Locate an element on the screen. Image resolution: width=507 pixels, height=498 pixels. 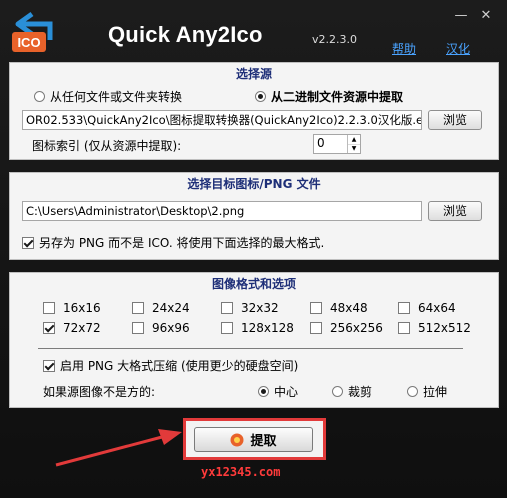
size-option-24x24: 24x24 is located at coordinates (161, 308).